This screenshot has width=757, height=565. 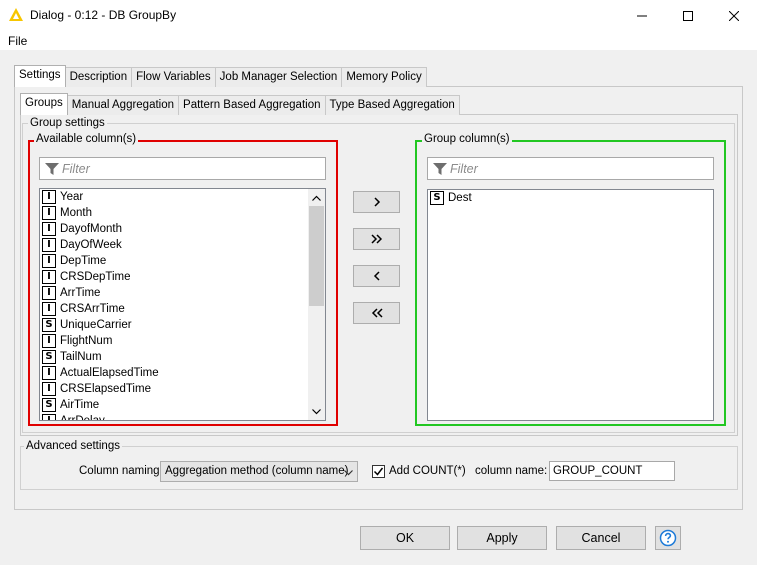 What do you see at coordinates (378, 15) in the screenshot?
I see `title-bar: Dialog - 0:12 - DB GroupBy` at bounding box center [378, 15].